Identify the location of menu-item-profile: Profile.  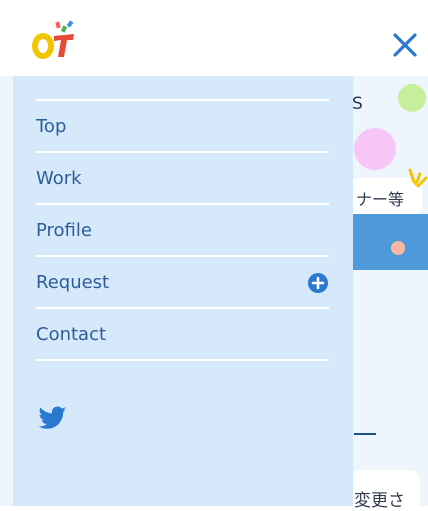
(182, 230).